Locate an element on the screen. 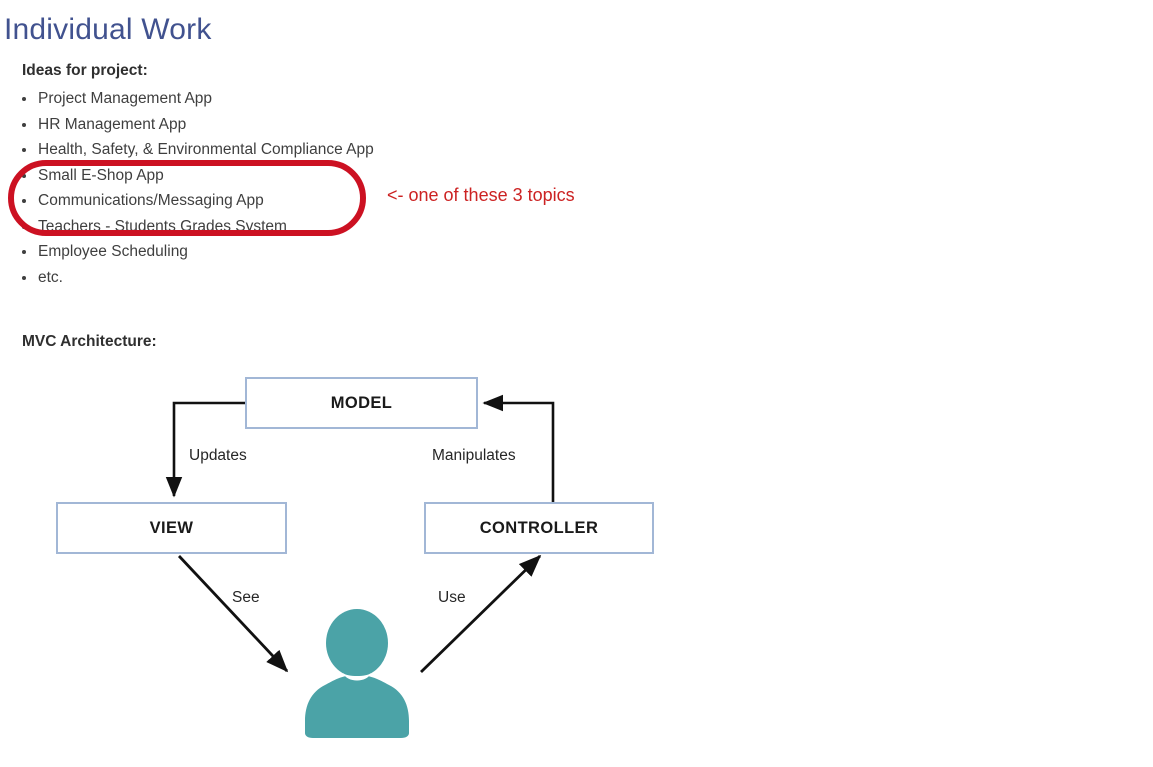  list-item: etc. is located at coordinates (198, 278).